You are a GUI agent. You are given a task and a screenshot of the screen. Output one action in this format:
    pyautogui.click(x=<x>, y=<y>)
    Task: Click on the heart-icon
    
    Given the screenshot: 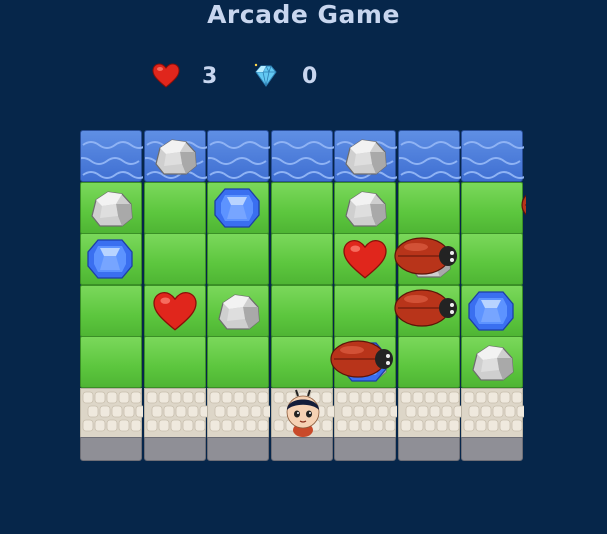 What is the action you would take?
    pyautogui.click(x=166, y=76)
    